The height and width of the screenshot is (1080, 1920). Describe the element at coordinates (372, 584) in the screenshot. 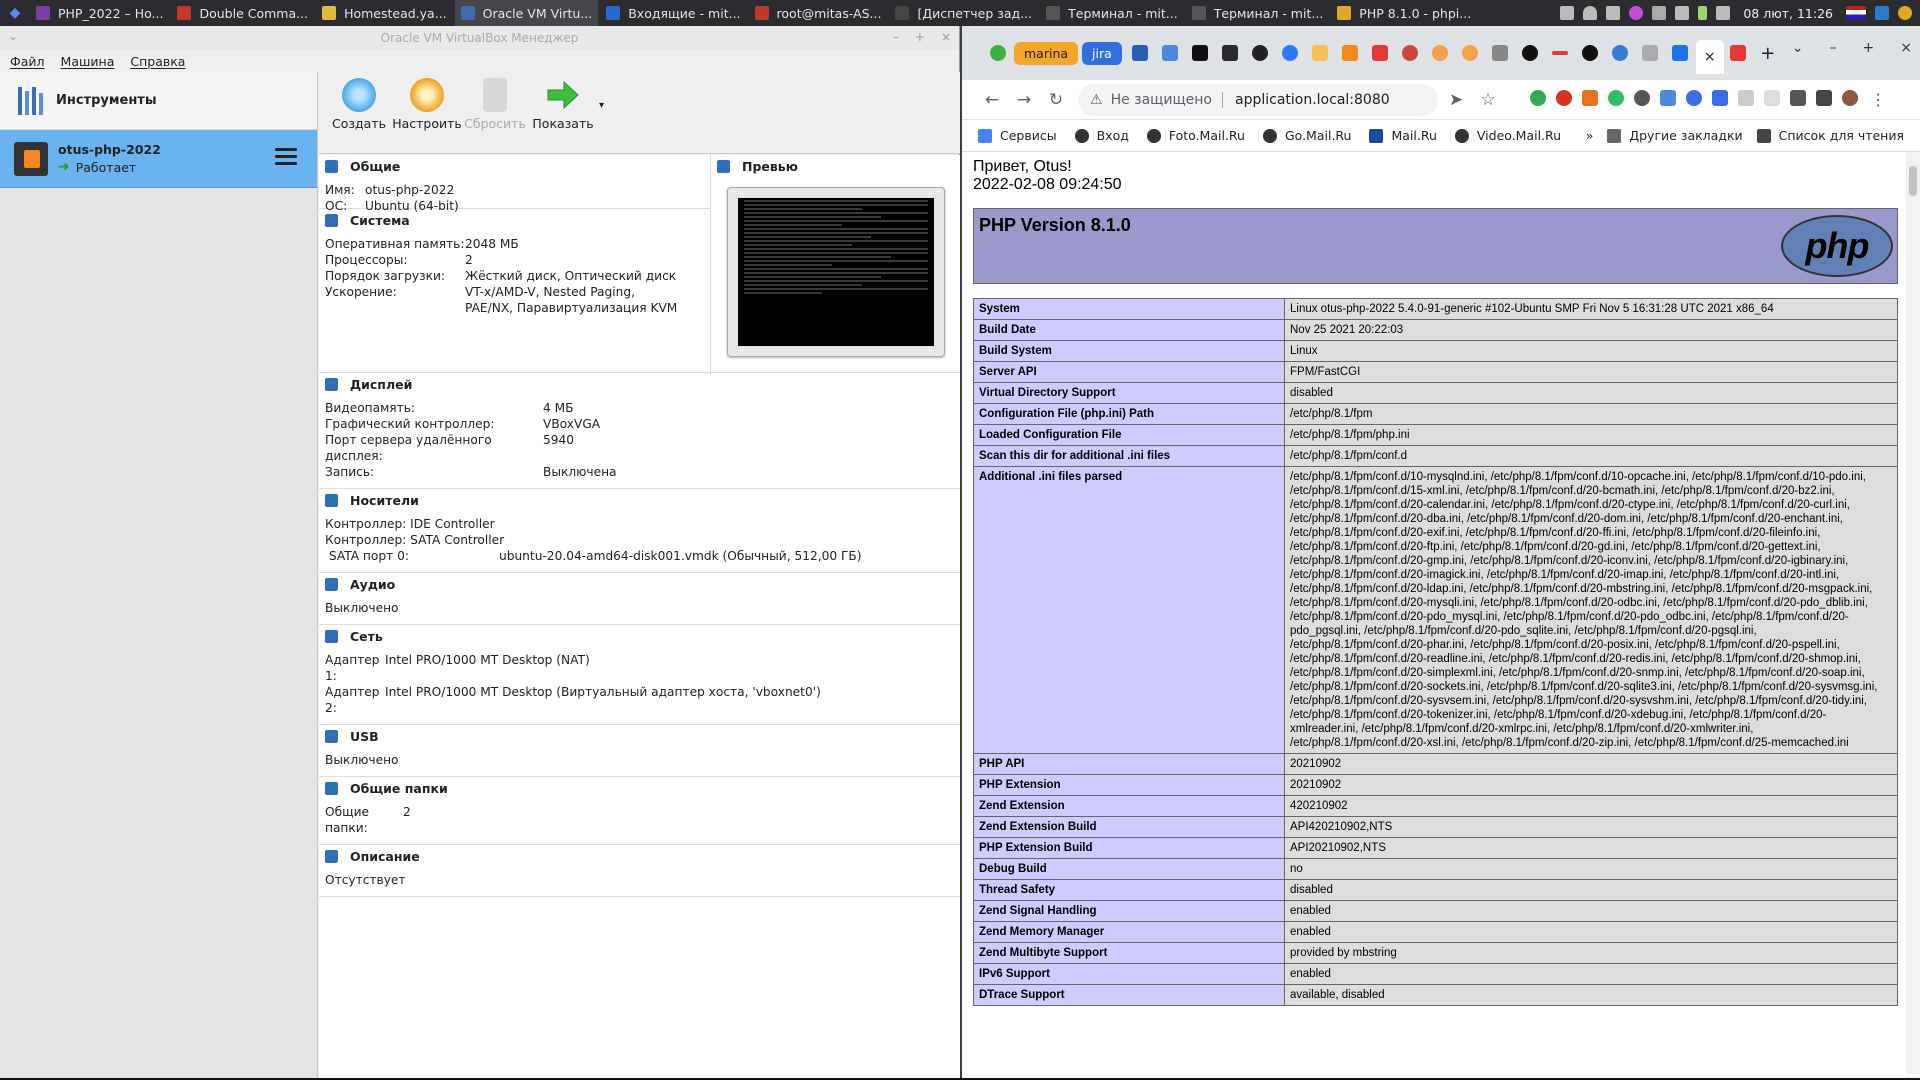

I see `audio-title: Аудио` at that location.